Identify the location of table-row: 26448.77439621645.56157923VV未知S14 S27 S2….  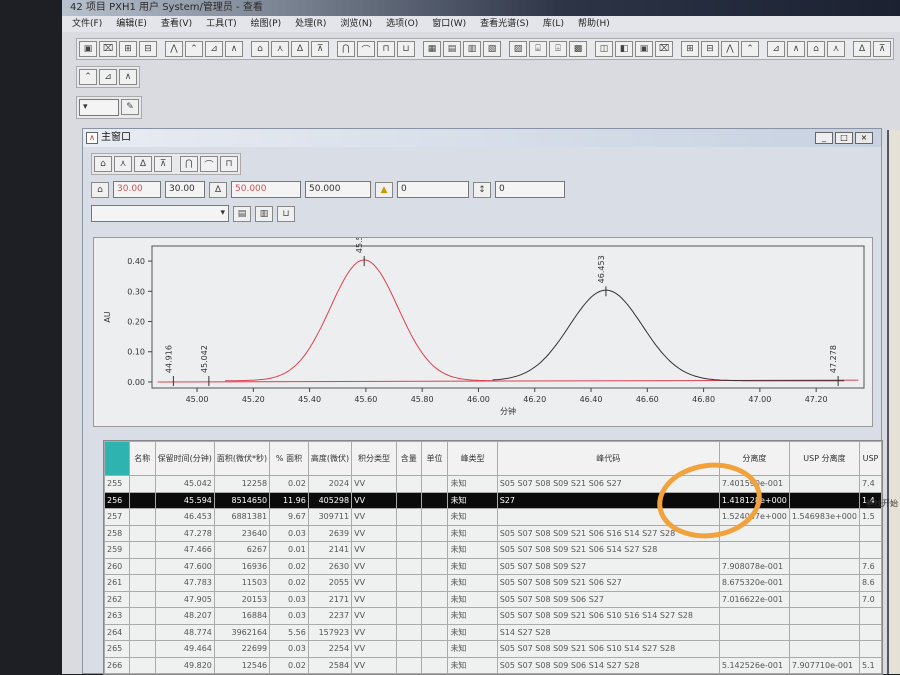
(493, 632).